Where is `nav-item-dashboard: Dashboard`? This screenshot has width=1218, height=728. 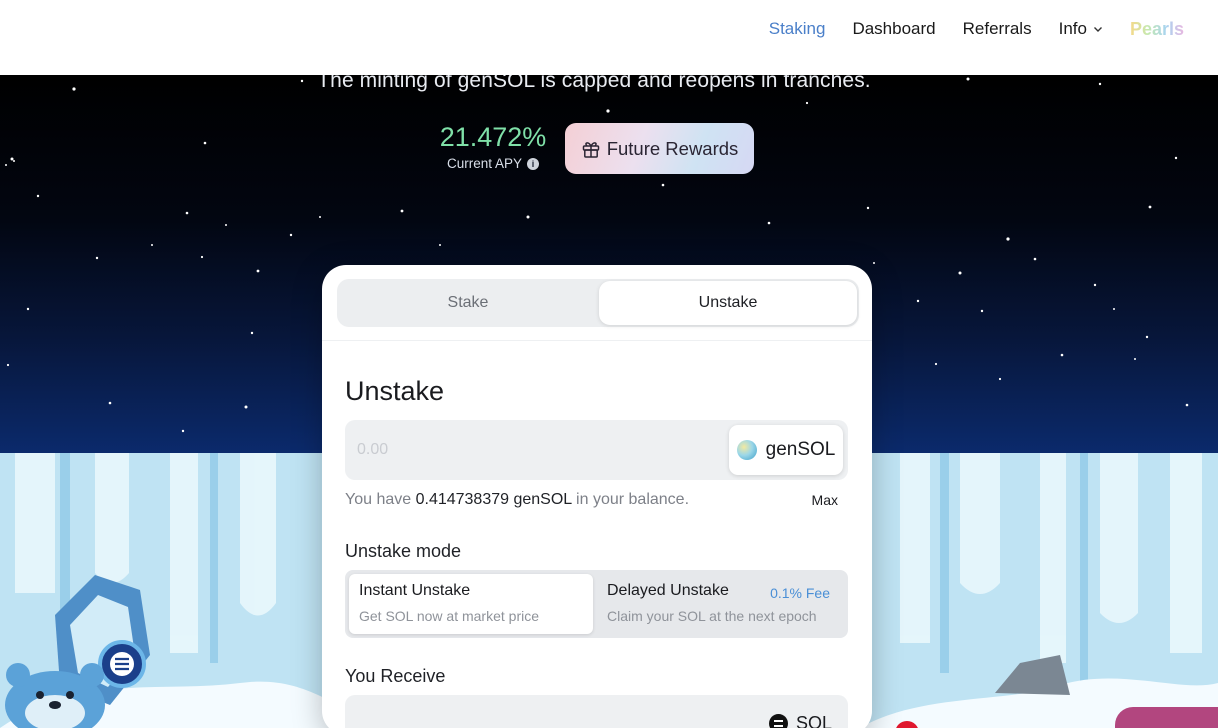 nav-item-dashboard: Dashboard is located at coordinates (893, 29).